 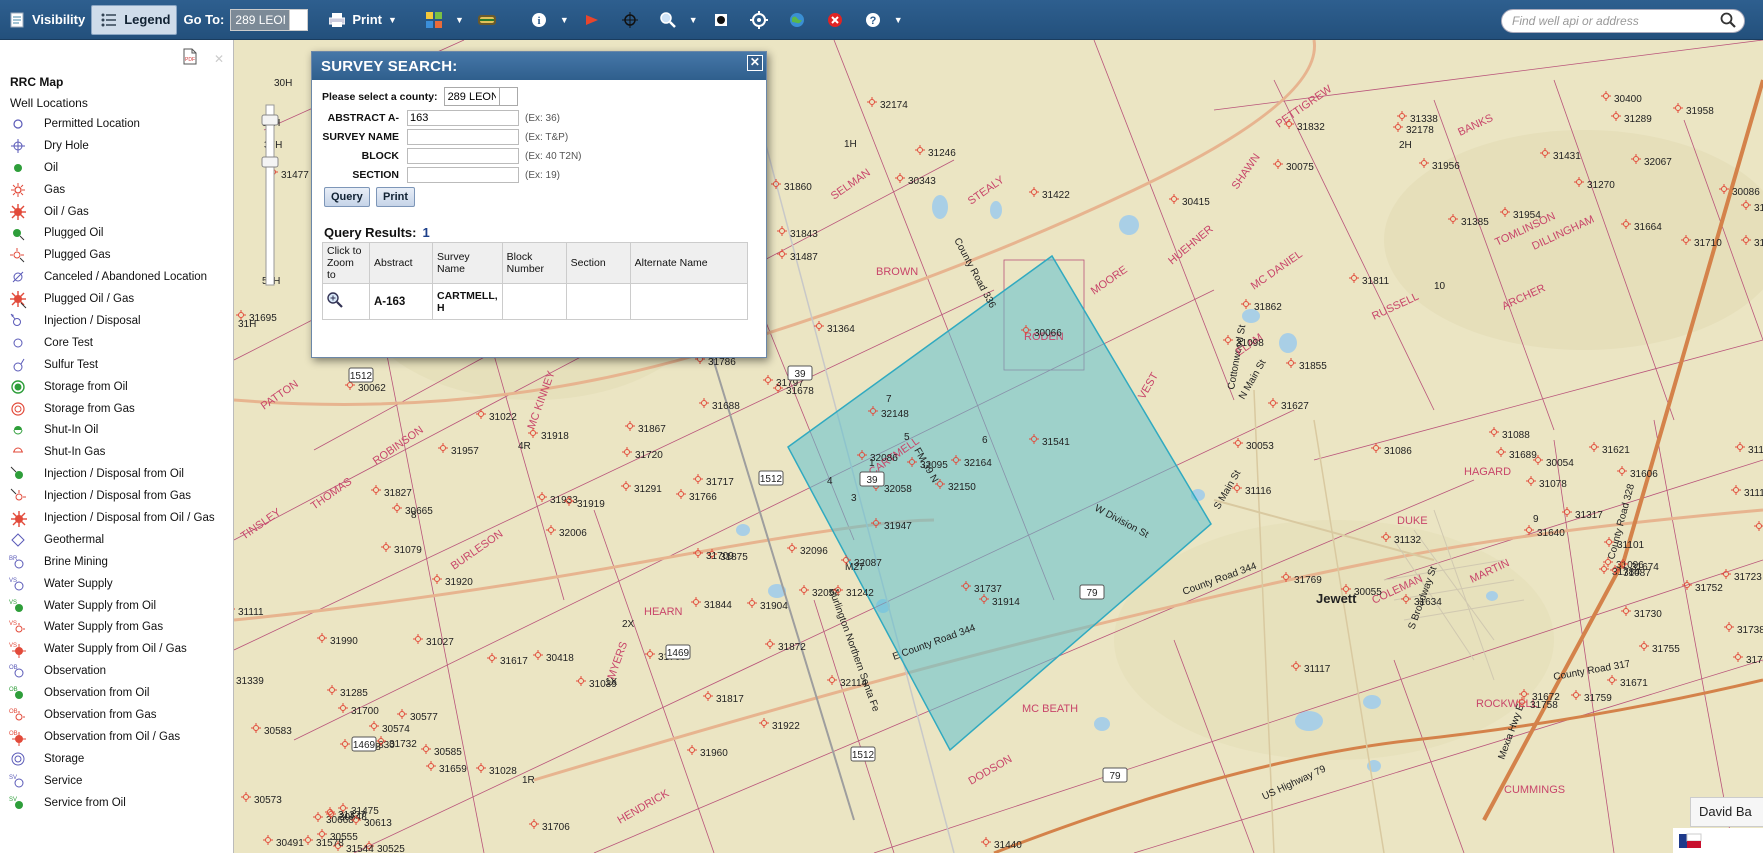 I want to click on well-number: 31440, so click(x=1008, y=845).